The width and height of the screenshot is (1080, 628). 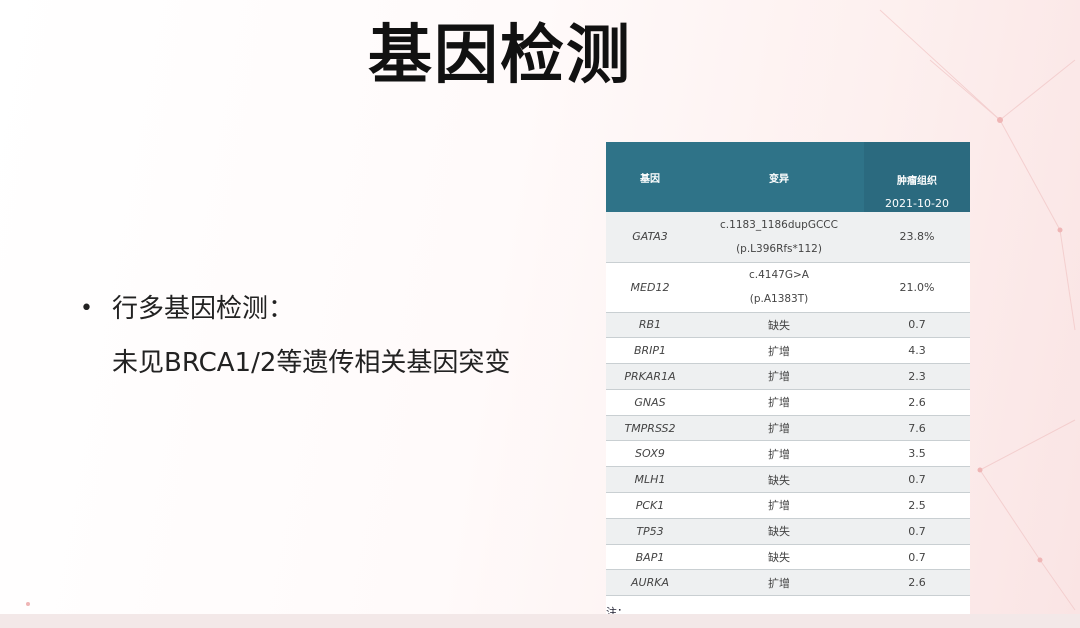 I want to click on table-row: BAP1 缺失 0.7, so click(x=788, y=557).